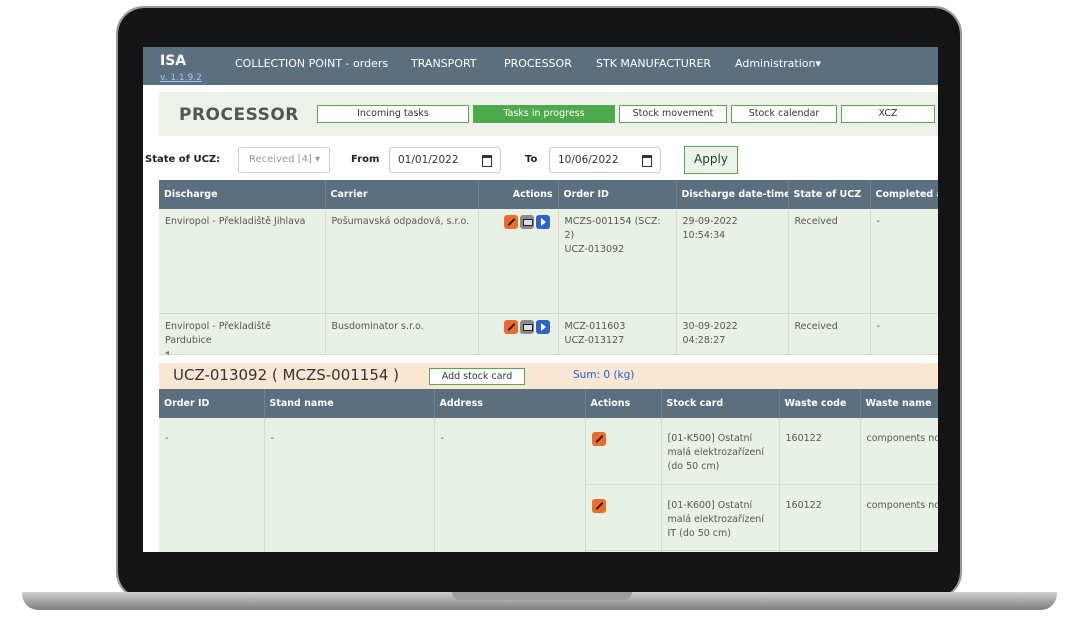 The image size is (1082, 632). Describe the element at coordinates (311, 63) in the screenshot. I see `nav-collection-point: COLLECTION POINT - orders` at that location.